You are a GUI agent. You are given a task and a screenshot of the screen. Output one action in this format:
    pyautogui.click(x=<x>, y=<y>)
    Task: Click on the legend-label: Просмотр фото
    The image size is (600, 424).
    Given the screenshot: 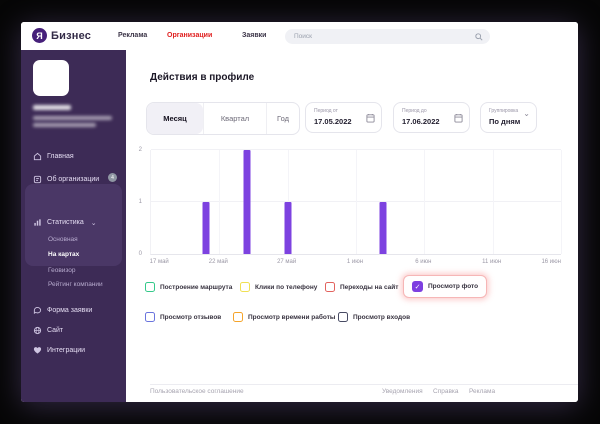 What is the action you would take?
    pyautogui.click(x=453, y=286)
    